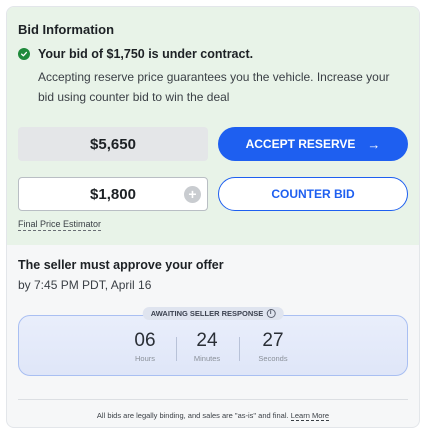 The width and height of the screenshot is (426, 436). What do you see at coordinates (374, 144) in the screenshot?
I see `arrow-right-icon: →` at bounding box center [374, 144].